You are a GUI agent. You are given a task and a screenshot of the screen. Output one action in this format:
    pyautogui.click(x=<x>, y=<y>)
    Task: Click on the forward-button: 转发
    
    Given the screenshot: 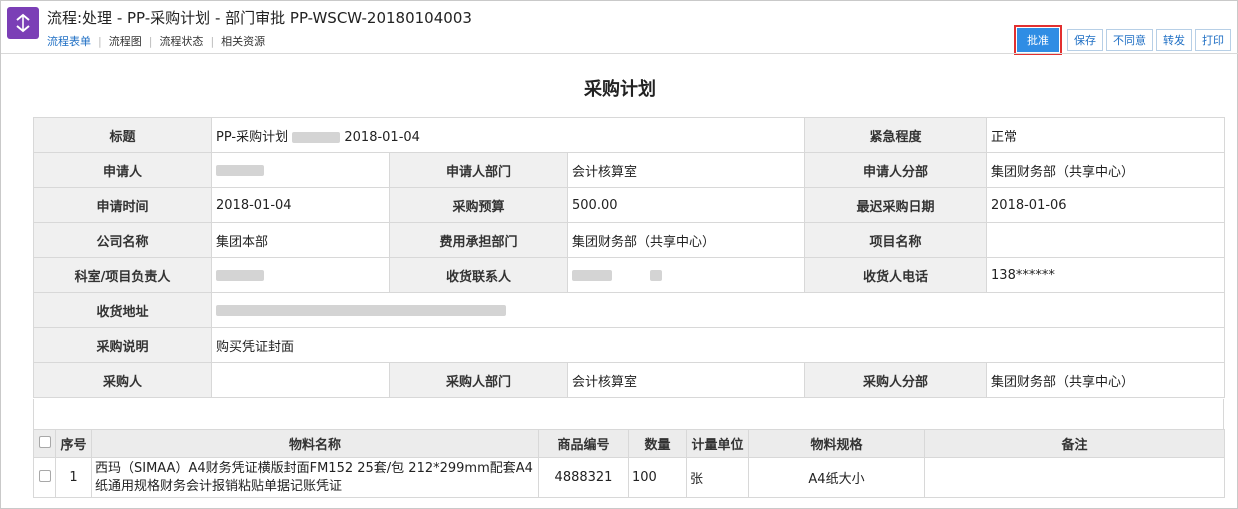 What is the action you would take?
    pyautogui.click(x=1174, y=40)
    